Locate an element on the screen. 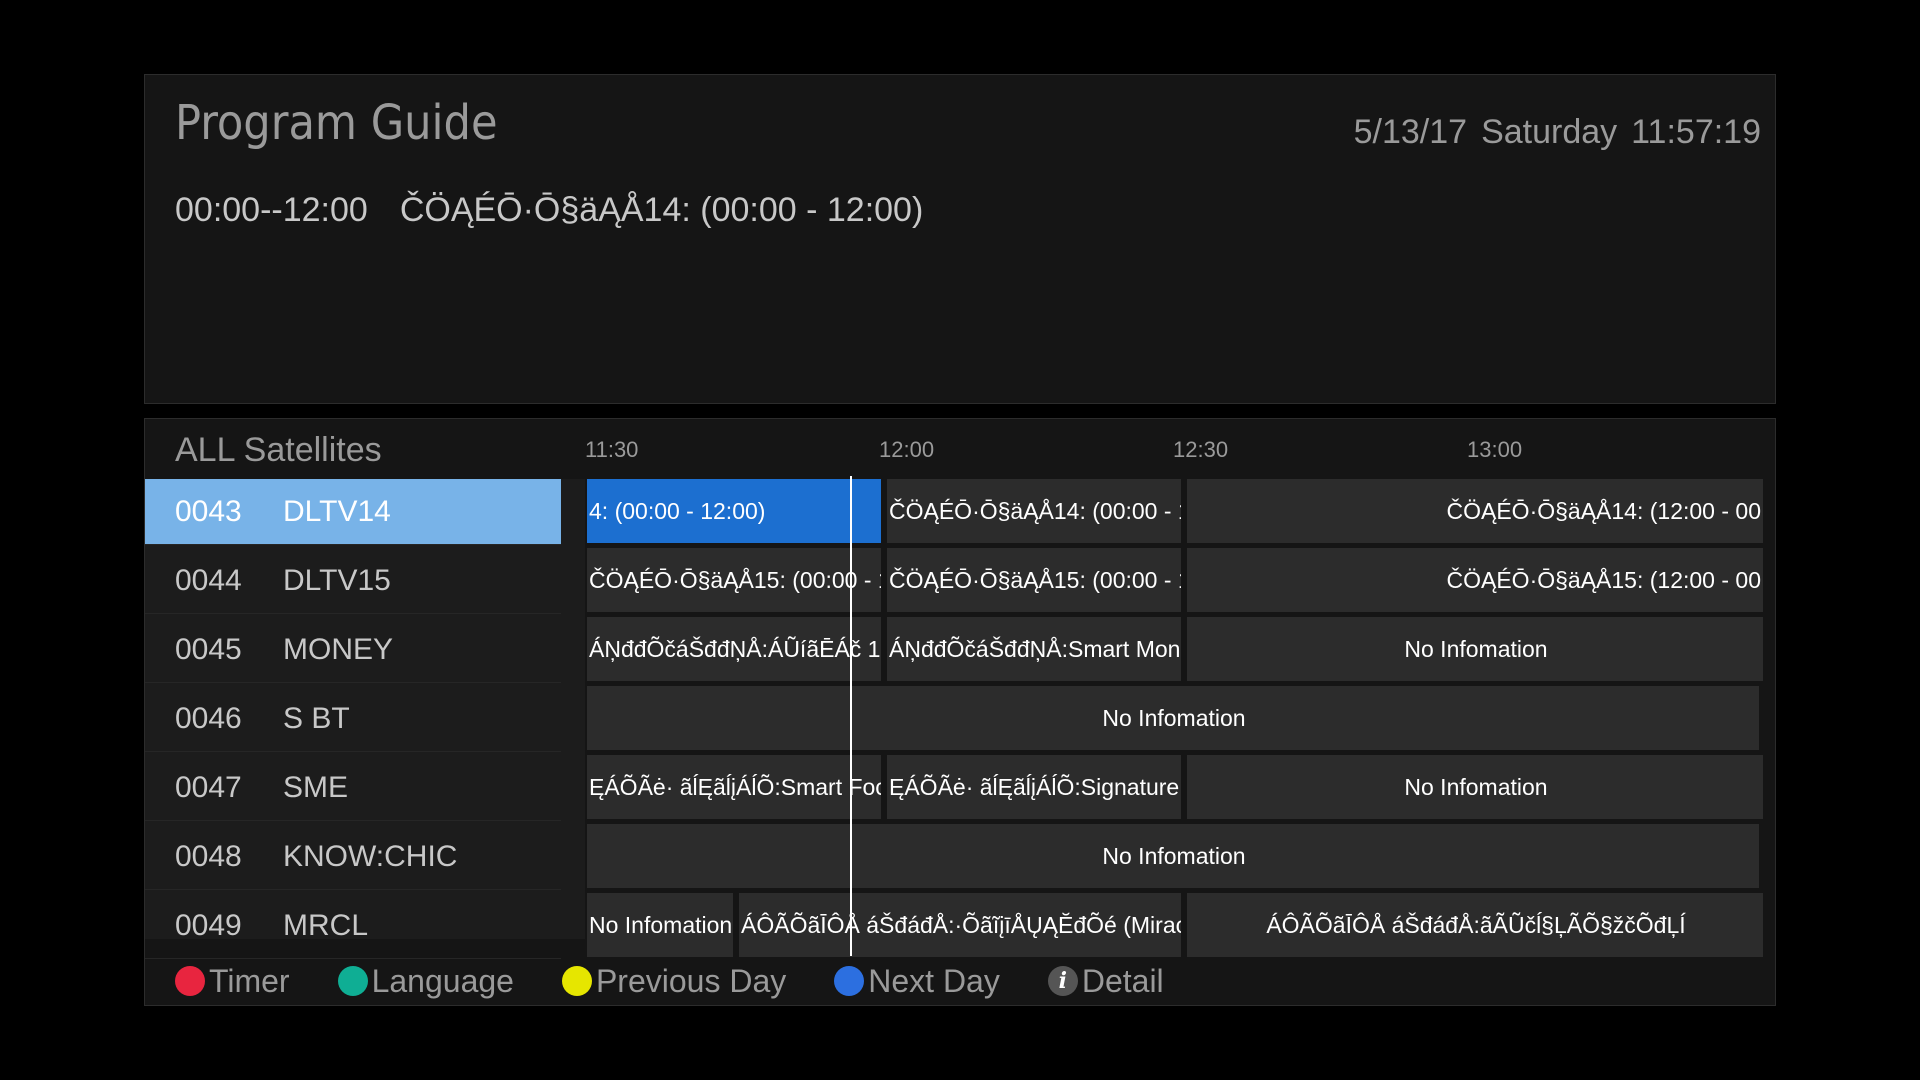 The width and height of the screenshot is (1920, 1080). program-cell: ĘÁÕÃė· ãĺĘãĺįÁĺÕ:Signature is located at coordinates (1034, 787).